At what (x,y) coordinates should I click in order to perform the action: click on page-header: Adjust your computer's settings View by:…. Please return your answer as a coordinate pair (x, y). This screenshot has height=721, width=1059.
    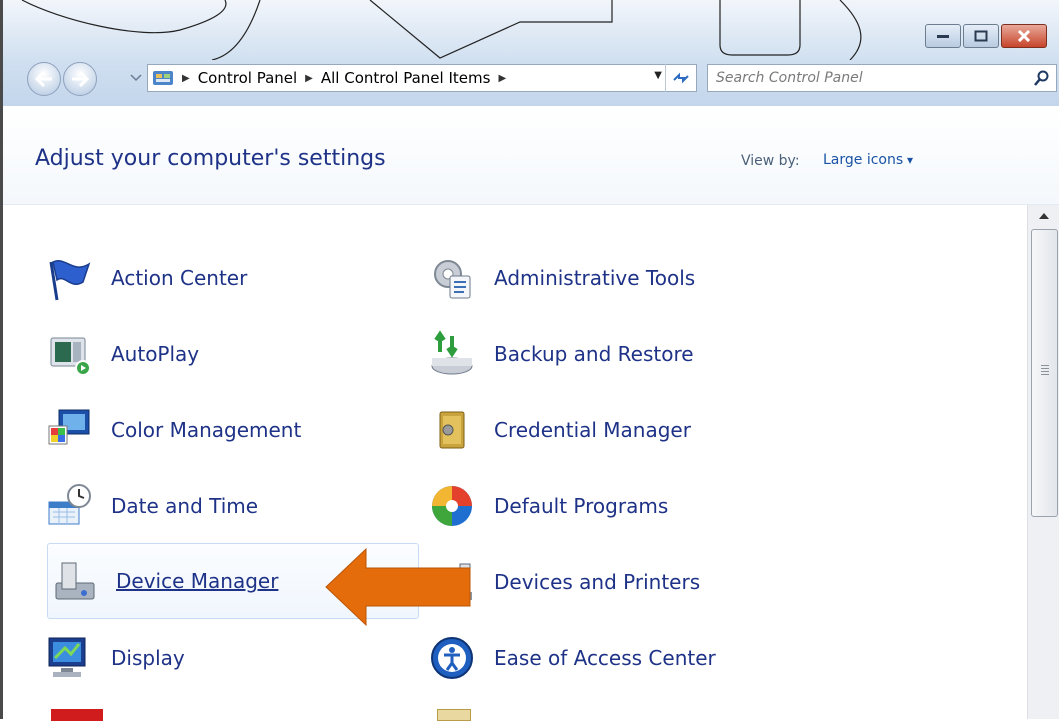
    Looking at the image, I should click on (531, 155).